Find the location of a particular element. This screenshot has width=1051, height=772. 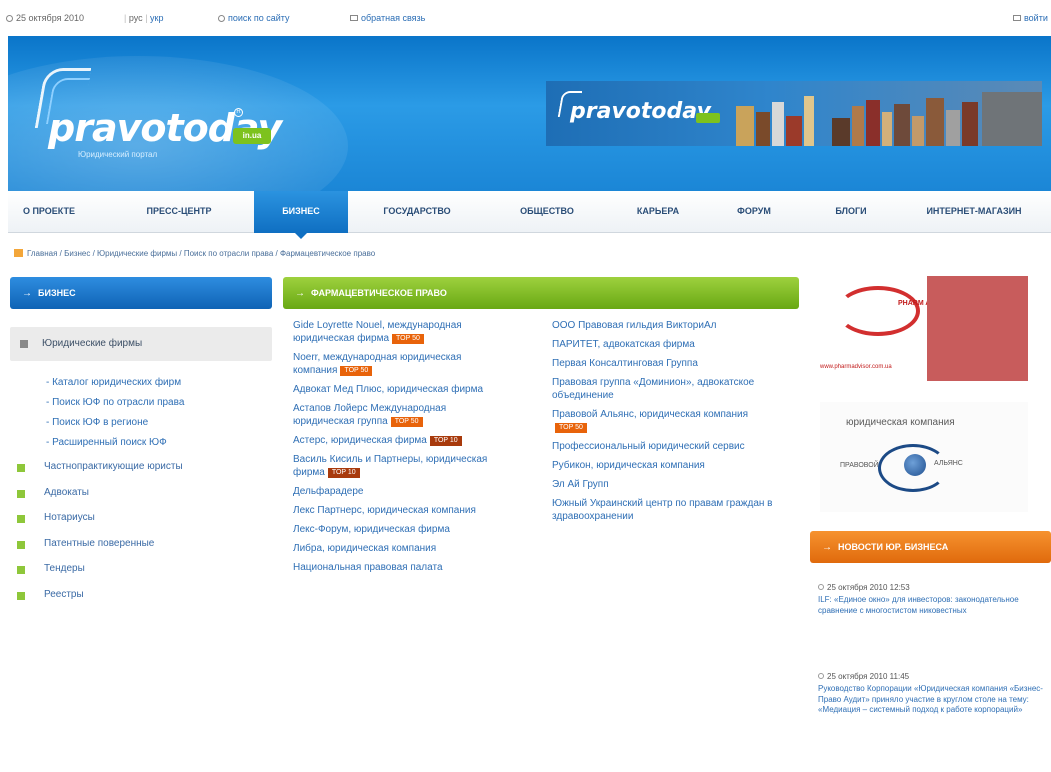

firm-link: ПАРИТЕТ, адвокатская фирма is located at coordinates (666, 344).